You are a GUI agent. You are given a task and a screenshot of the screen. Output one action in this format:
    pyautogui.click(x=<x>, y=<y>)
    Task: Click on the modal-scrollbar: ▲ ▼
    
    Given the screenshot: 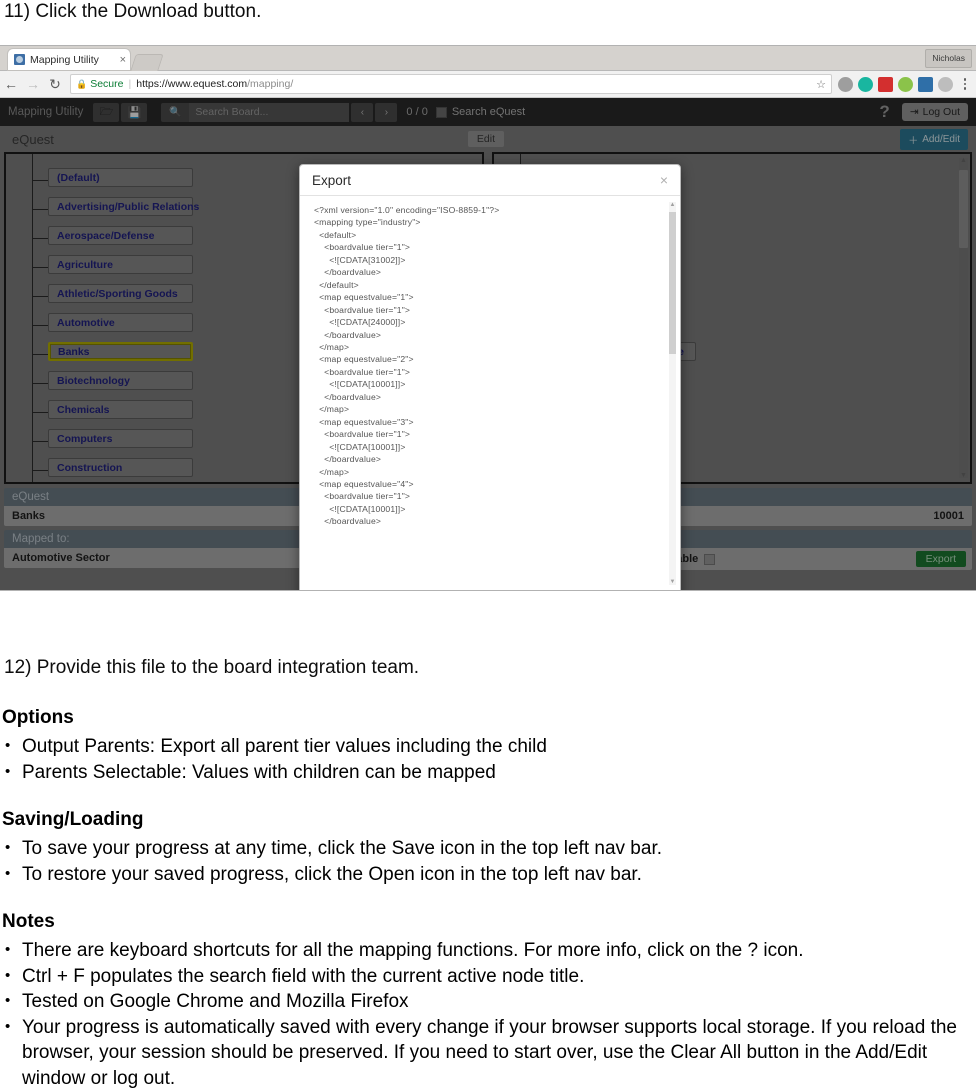 What is the action you would take?
    pyautogui.click(x=672, y=393)
    